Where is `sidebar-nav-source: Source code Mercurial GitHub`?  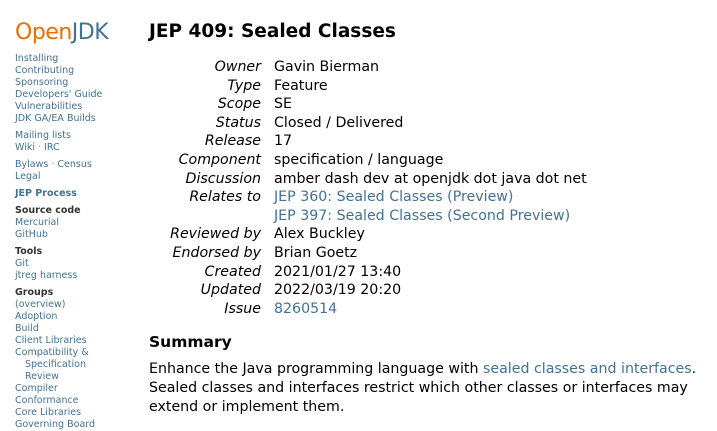
sidebar-nav-source: Source code Mercurial GitHub is located at coordinates (48, 223).